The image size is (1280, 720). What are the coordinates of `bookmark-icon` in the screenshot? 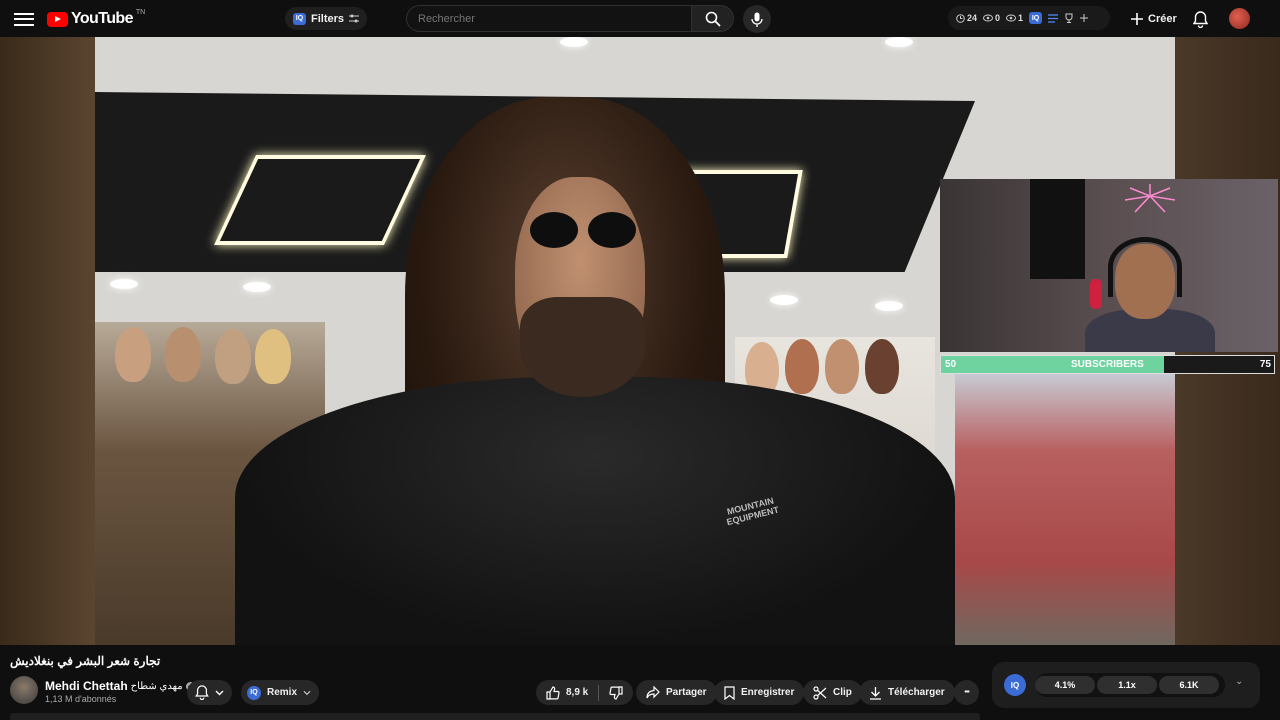 It's located at (729, 692).